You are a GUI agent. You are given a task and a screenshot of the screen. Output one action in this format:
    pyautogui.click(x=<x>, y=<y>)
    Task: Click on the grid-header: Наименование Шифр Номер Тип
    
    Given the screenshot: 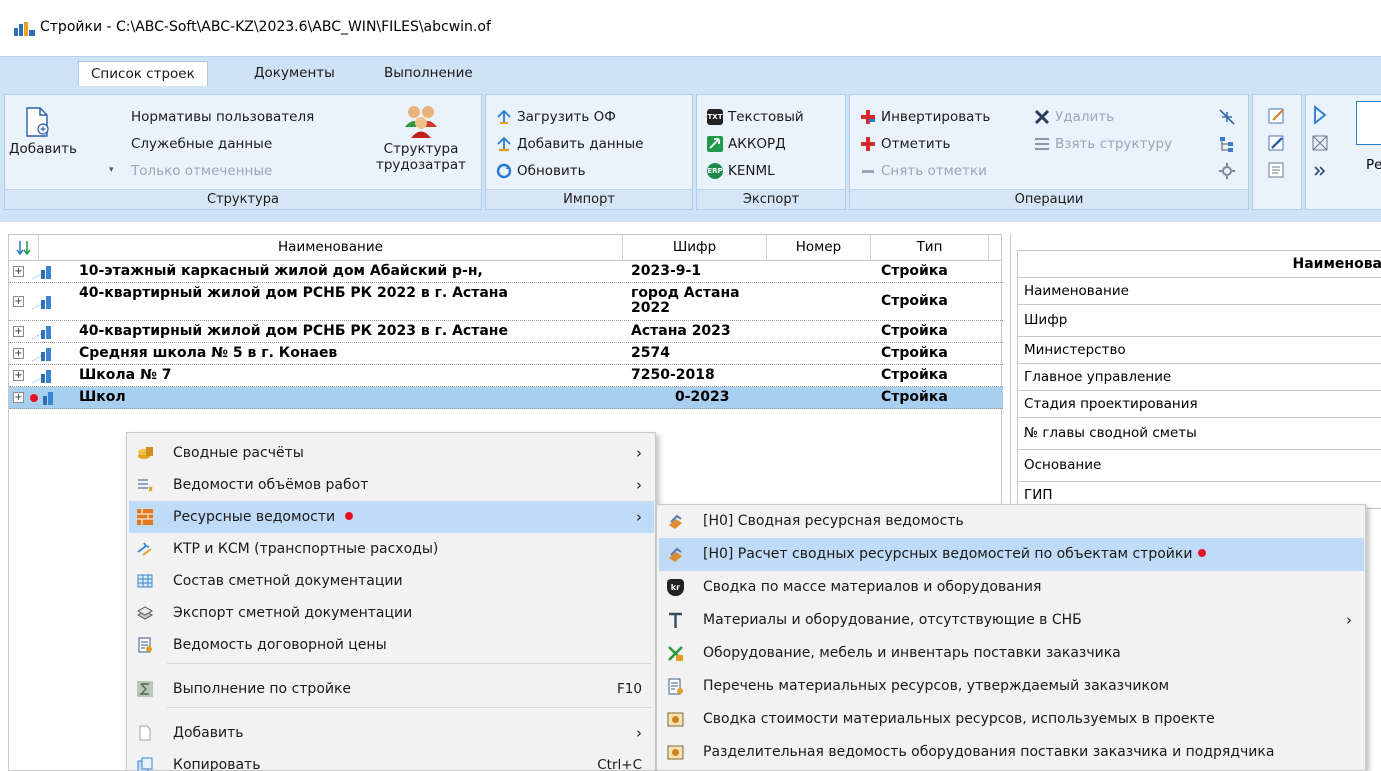 What is the action you would take?
    pyautogui.click(x=505, y=248)
    